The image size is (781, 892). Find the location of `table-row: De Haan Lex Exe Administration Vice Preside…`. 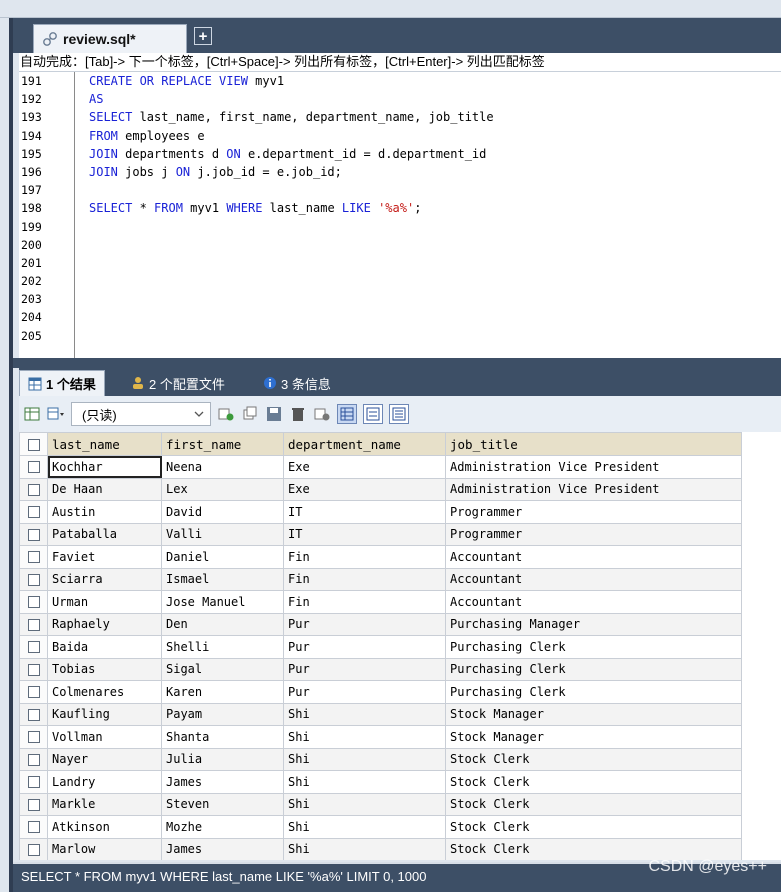

table-row: De Haan Lex Exe Administration Vice Preside… is located at coordinates (380, 489).